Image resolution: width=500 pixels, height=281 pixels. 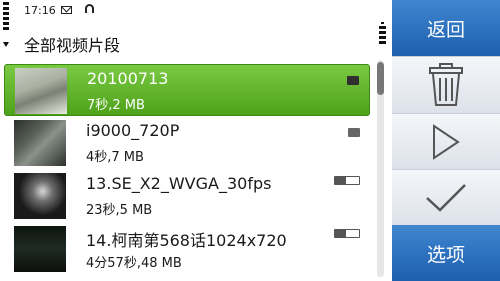 What do you see at coordinates (116, 105) in the screenshot?
I see `video-meta: 7秒,2 MB` at bounding box center [116, 105].